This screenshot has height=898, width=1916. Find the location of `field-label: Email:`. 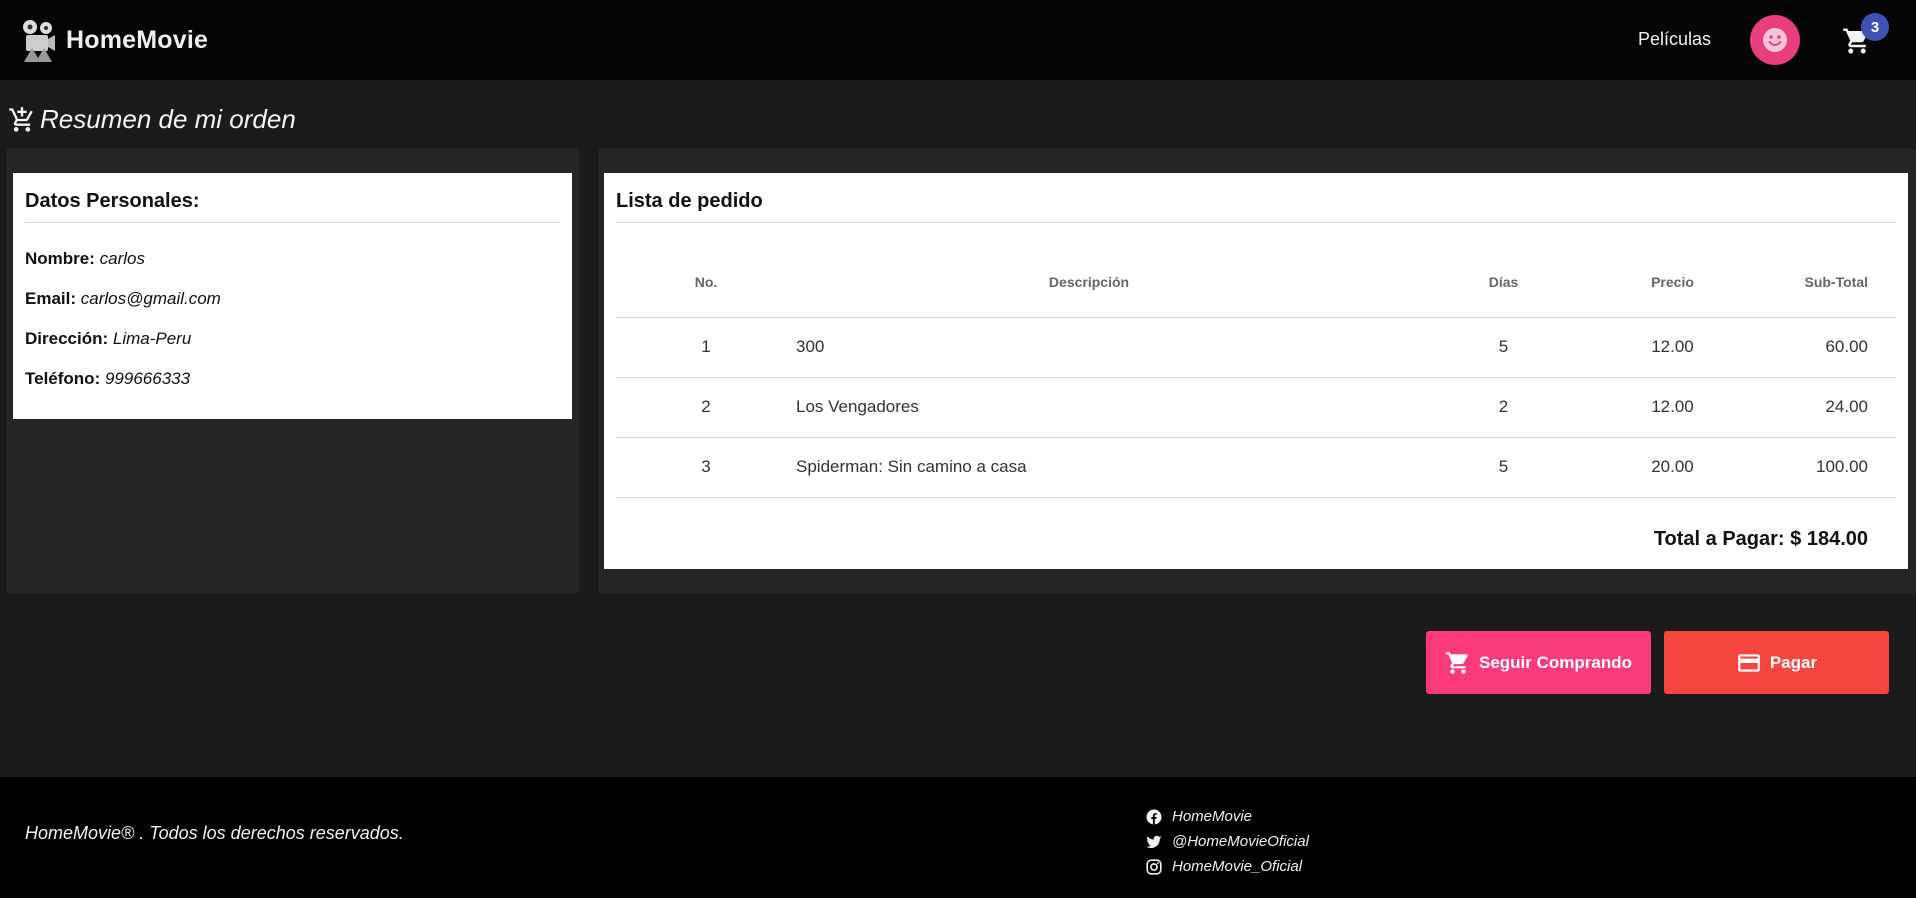

field-label: Email: is located at coordinates (51, 298).